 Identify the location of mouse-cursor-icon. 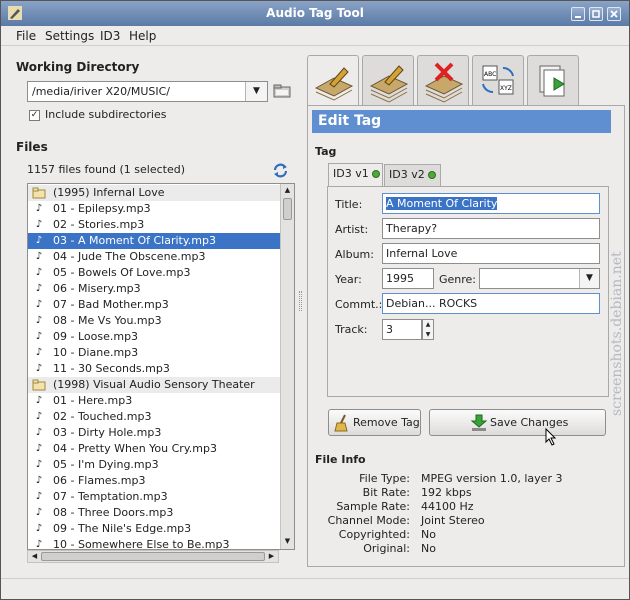
(551, 437).